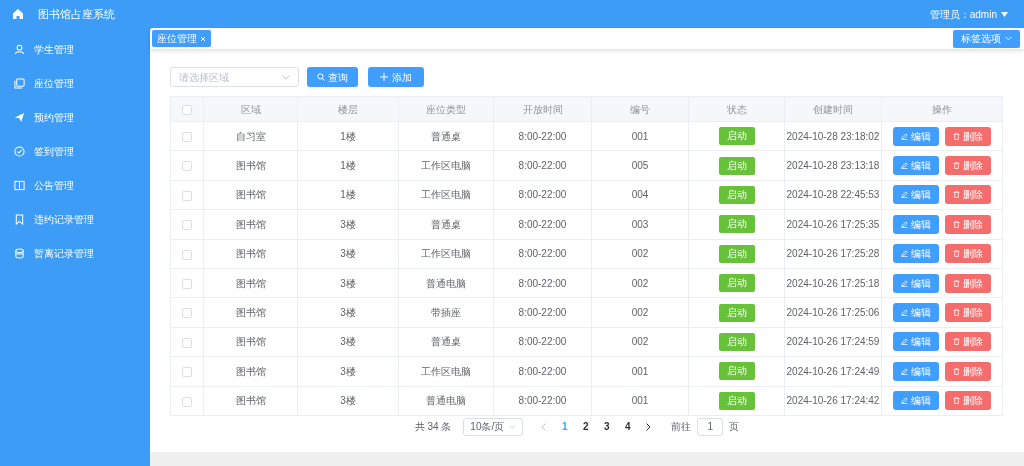  What do you see at coordinates (640, 109) in the screenshot?
I see `column-header: 编号` at bounding box center [640, 109].